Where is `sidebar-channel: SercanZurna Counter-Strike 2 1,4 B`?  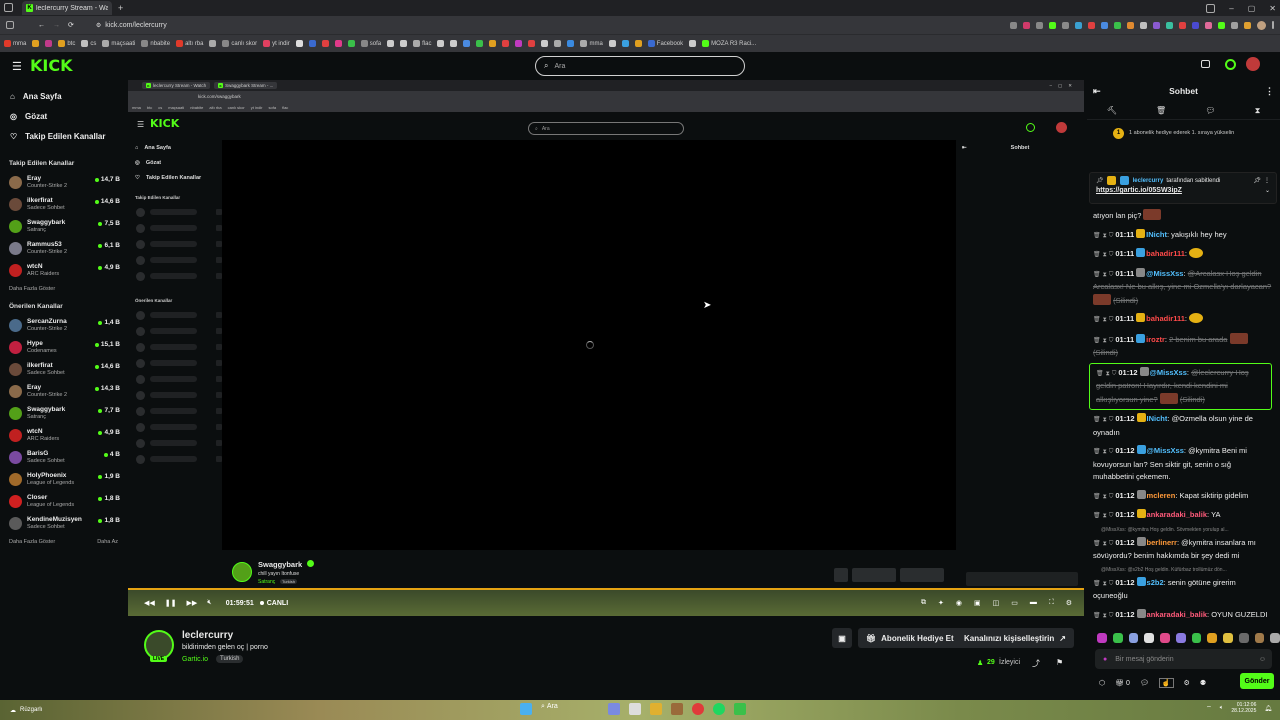 sidebar-channel: SercanZurna Counter-Strike 2 1,4 B is located at coordinates (64, 325).